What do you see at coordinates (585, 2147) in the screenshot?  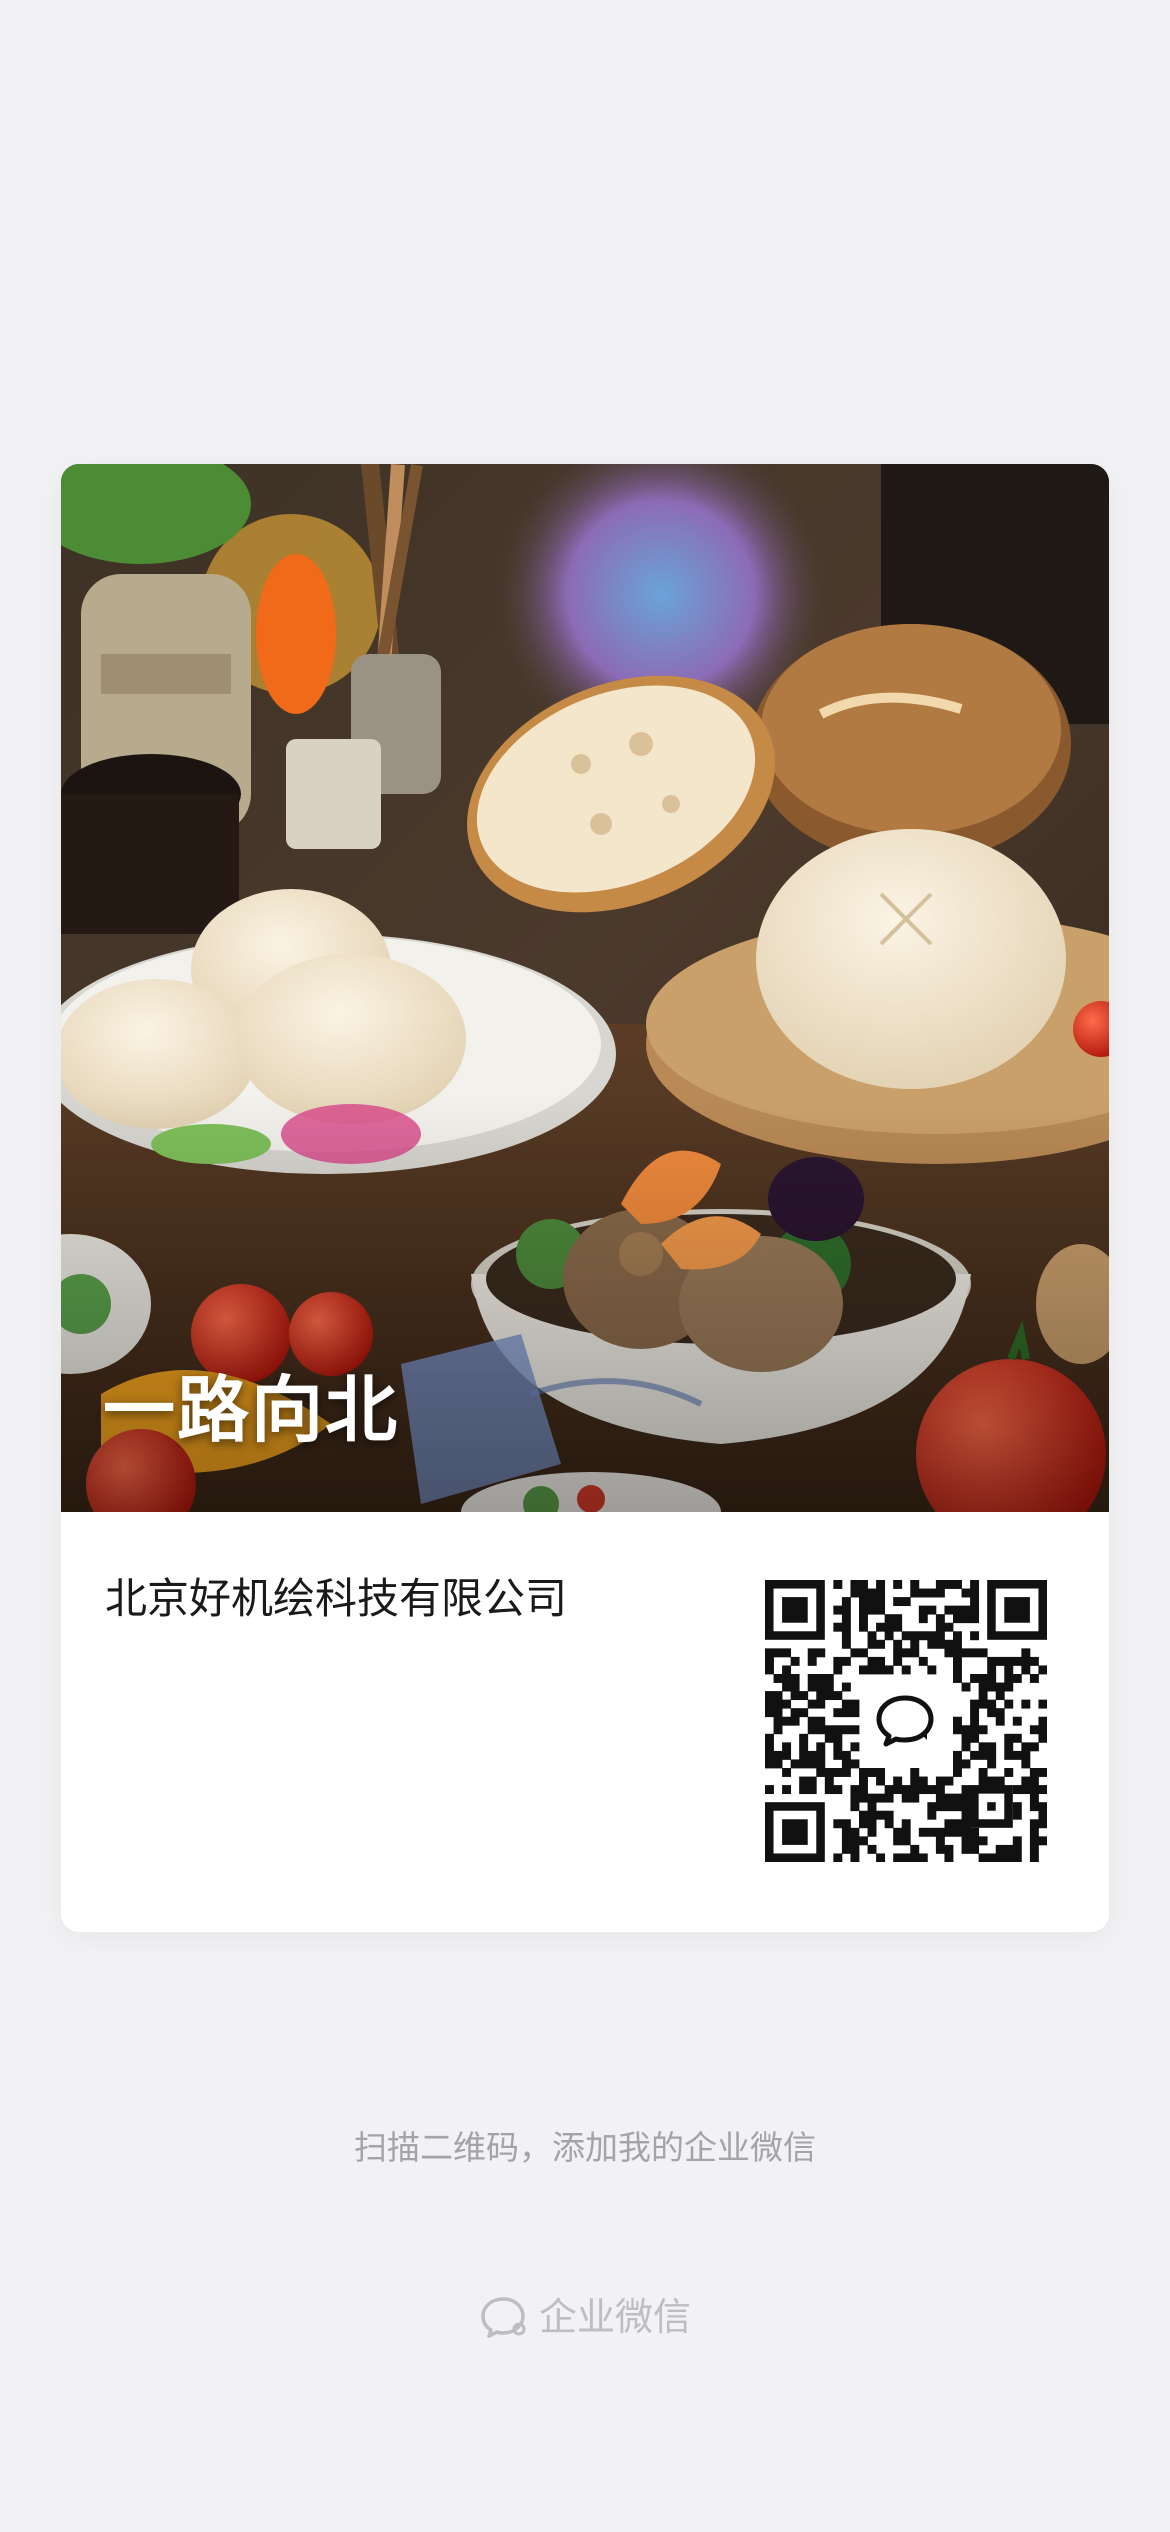 I see `scan-hint-text: 扫描二维码，添加我的企业微信` at bounding box center [585, 2147].